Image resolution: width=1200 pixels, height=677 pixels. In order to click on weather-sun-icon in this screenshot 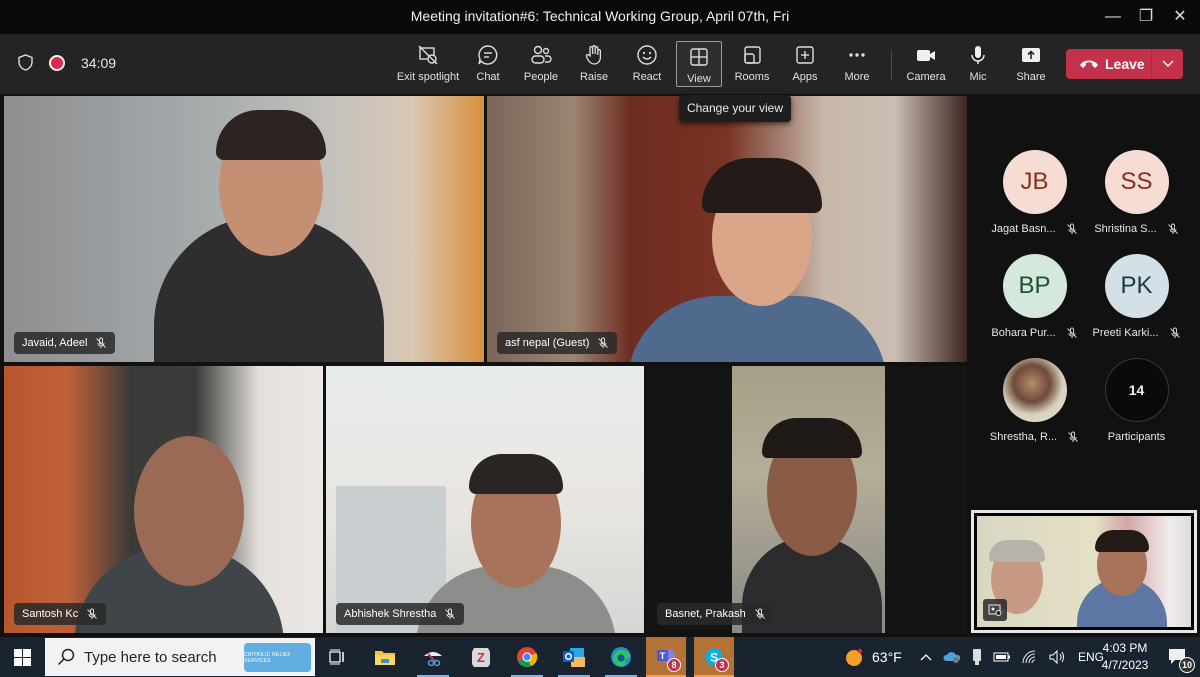, I will do `click(854, 657)`.